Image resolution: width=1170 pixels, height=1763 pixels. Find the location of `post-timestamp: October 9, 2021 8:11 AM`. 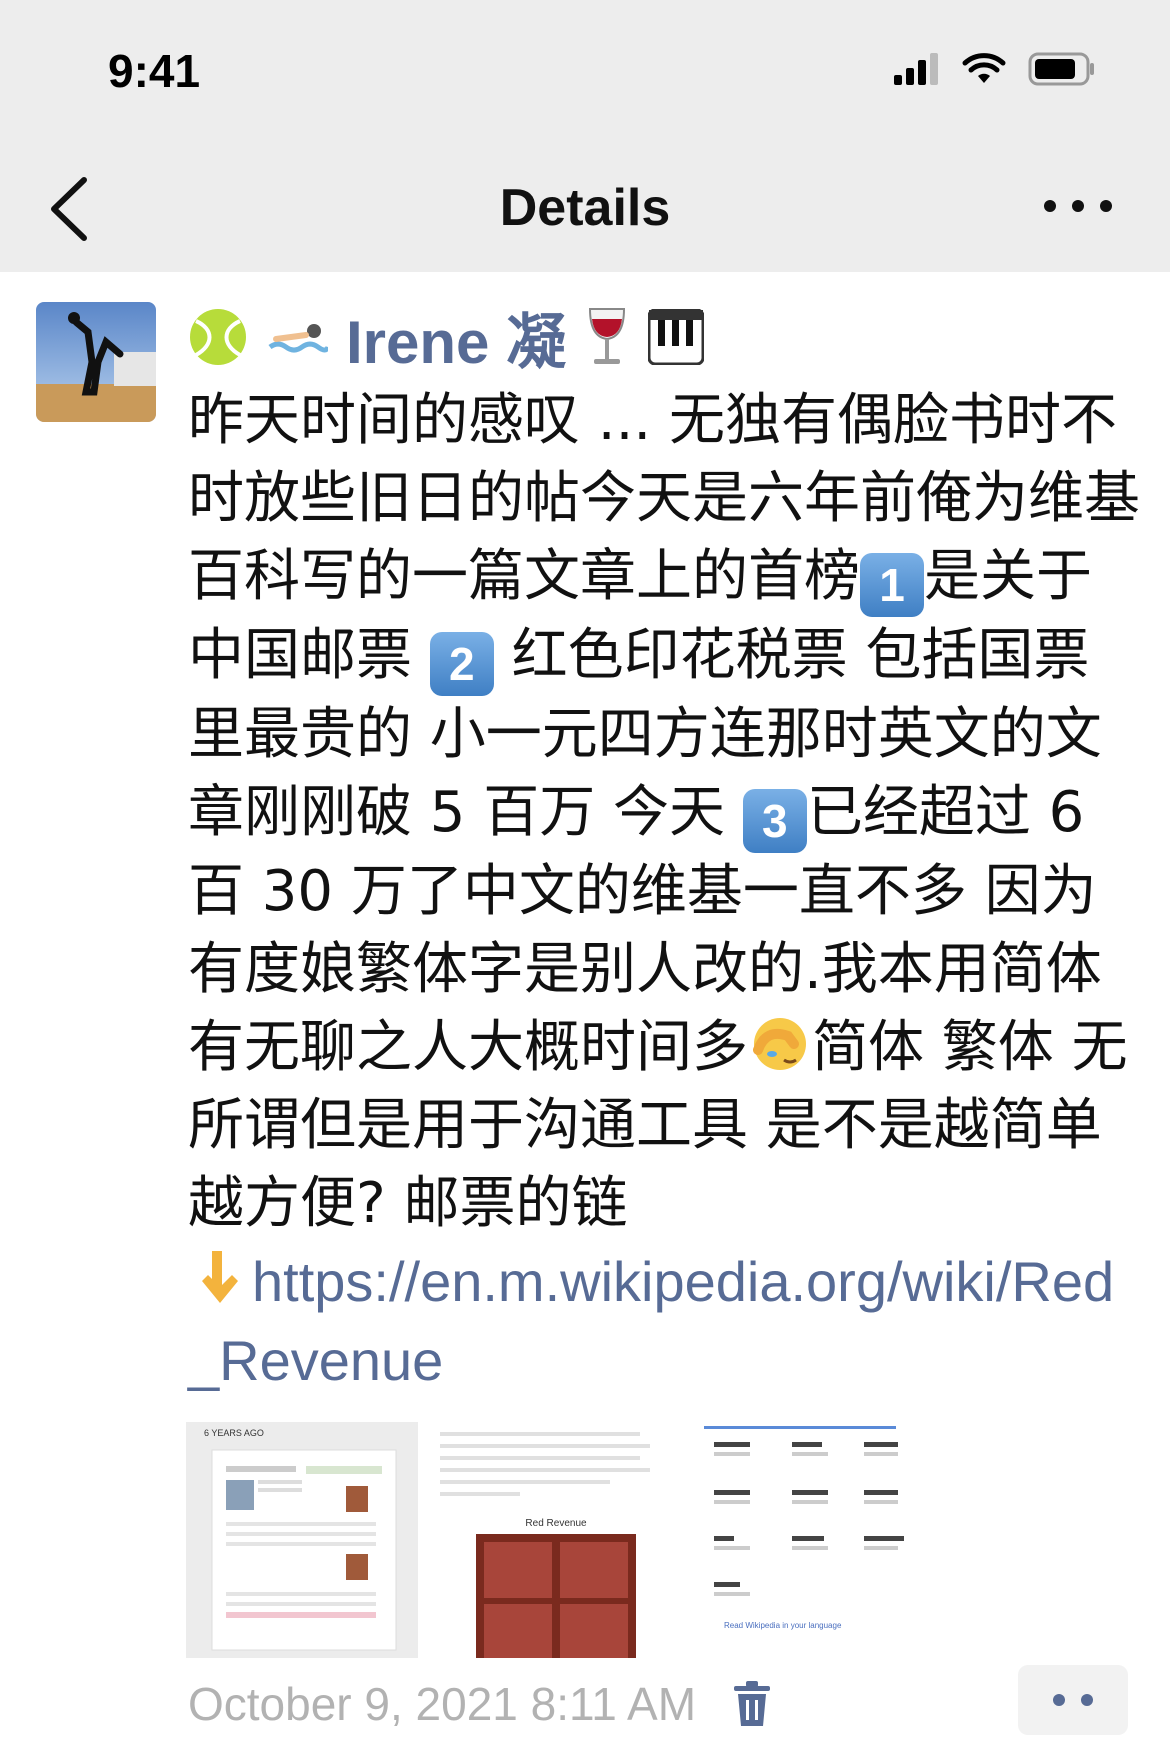

post-timestamp: October 9, 2021 8:11 AM is located at coordinates (442, 1704).